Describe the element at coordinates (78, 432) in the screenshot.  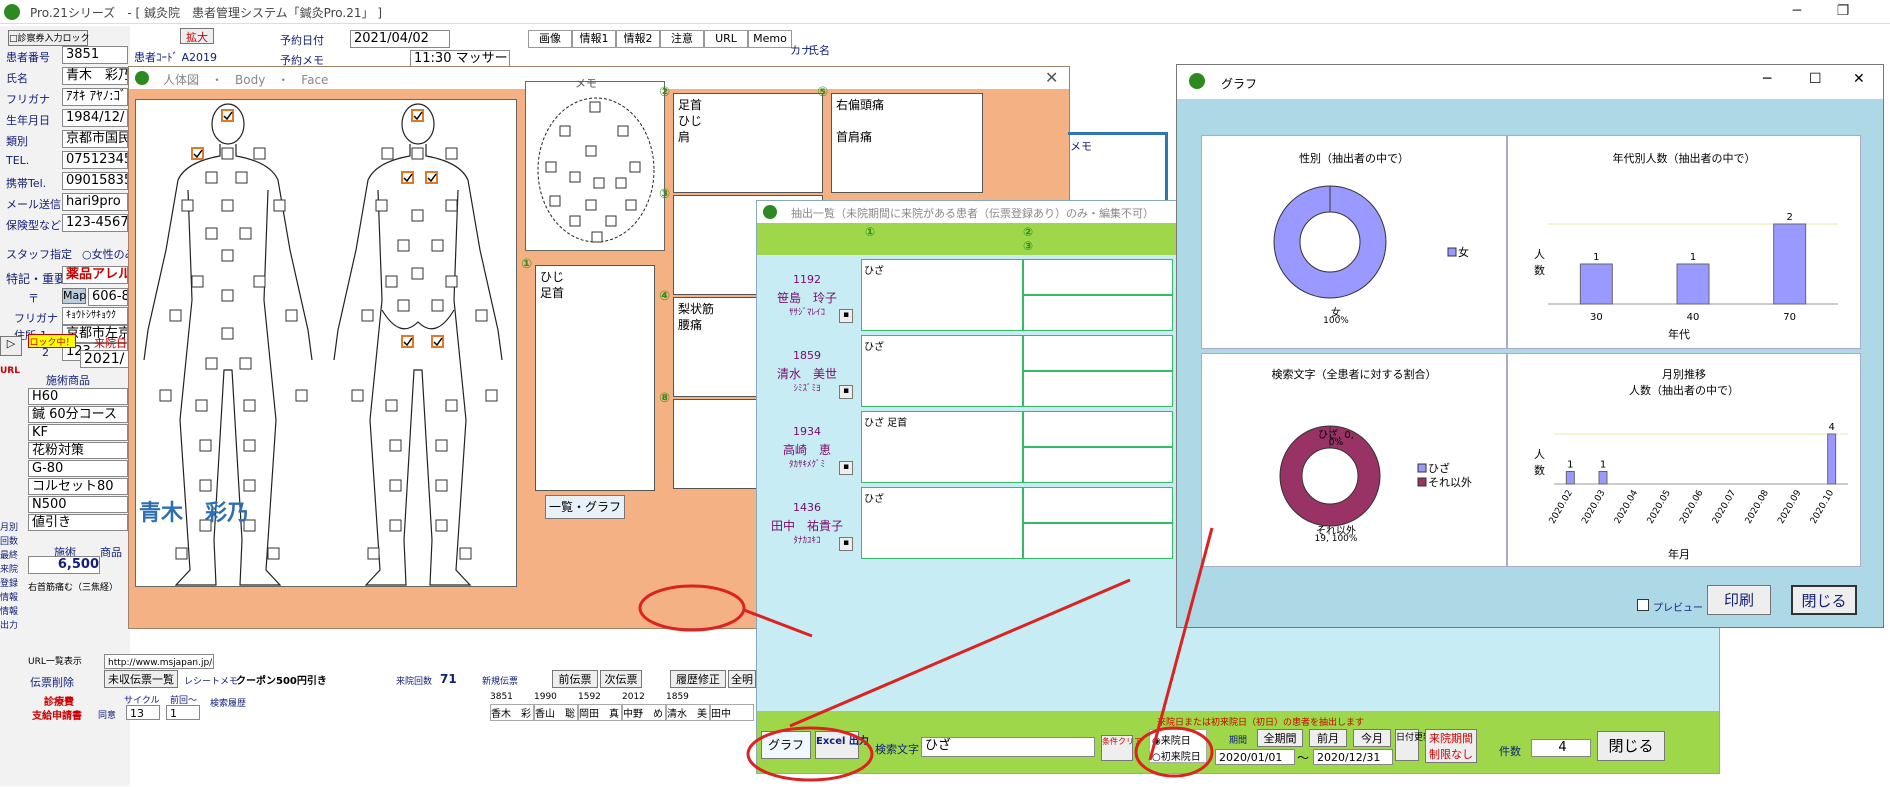
I see `treatment-item-2: KF` at that location.